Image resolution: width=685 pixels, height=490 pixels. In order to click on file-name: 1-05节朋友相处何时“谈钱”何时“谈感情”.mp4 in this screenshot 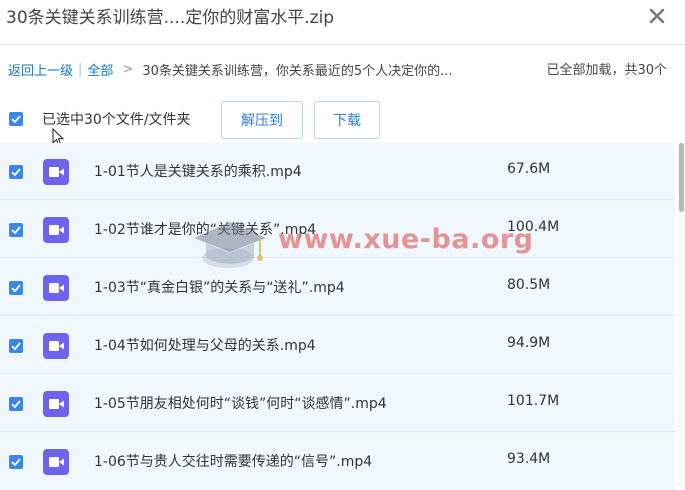, I will do `click(240, 403)`.